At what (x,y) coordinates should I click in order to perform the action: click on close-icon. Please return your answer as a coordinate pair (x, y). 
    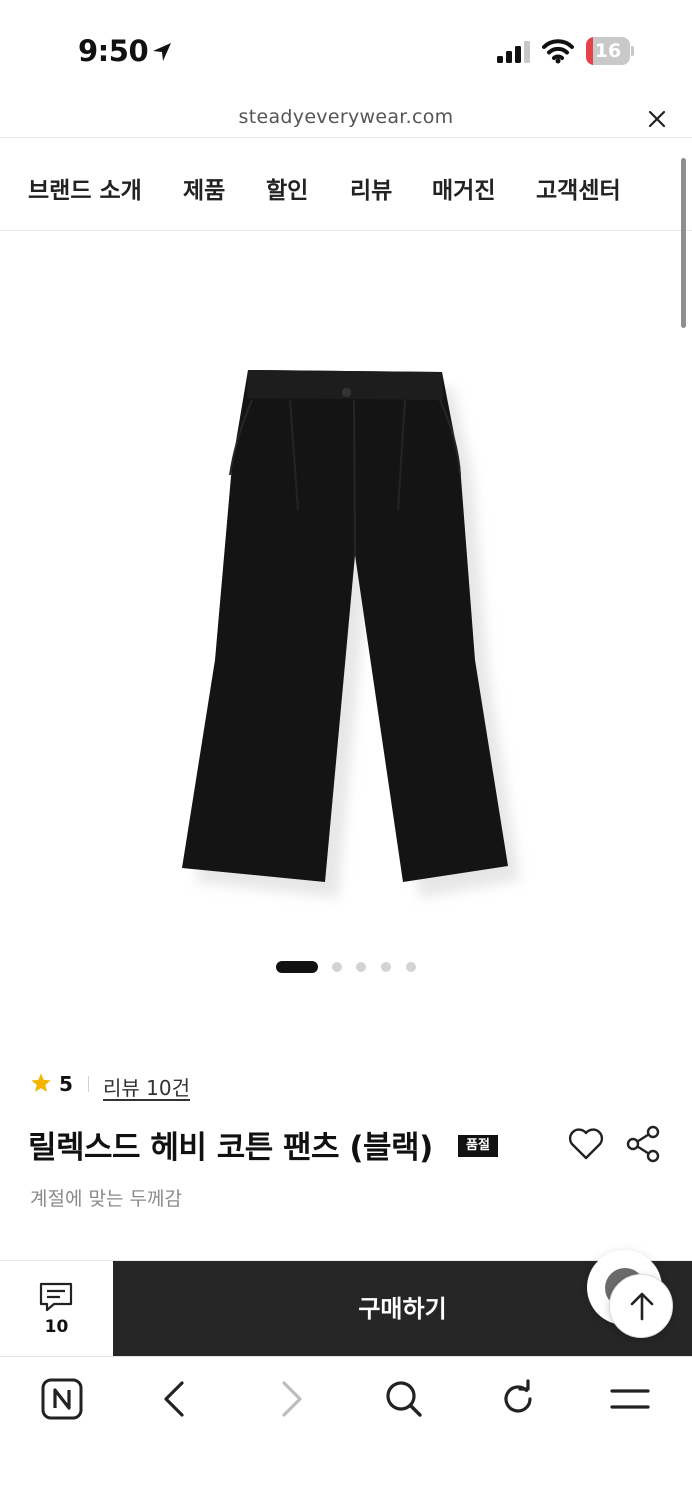
    Looking at the image, I should click on (657, 119).